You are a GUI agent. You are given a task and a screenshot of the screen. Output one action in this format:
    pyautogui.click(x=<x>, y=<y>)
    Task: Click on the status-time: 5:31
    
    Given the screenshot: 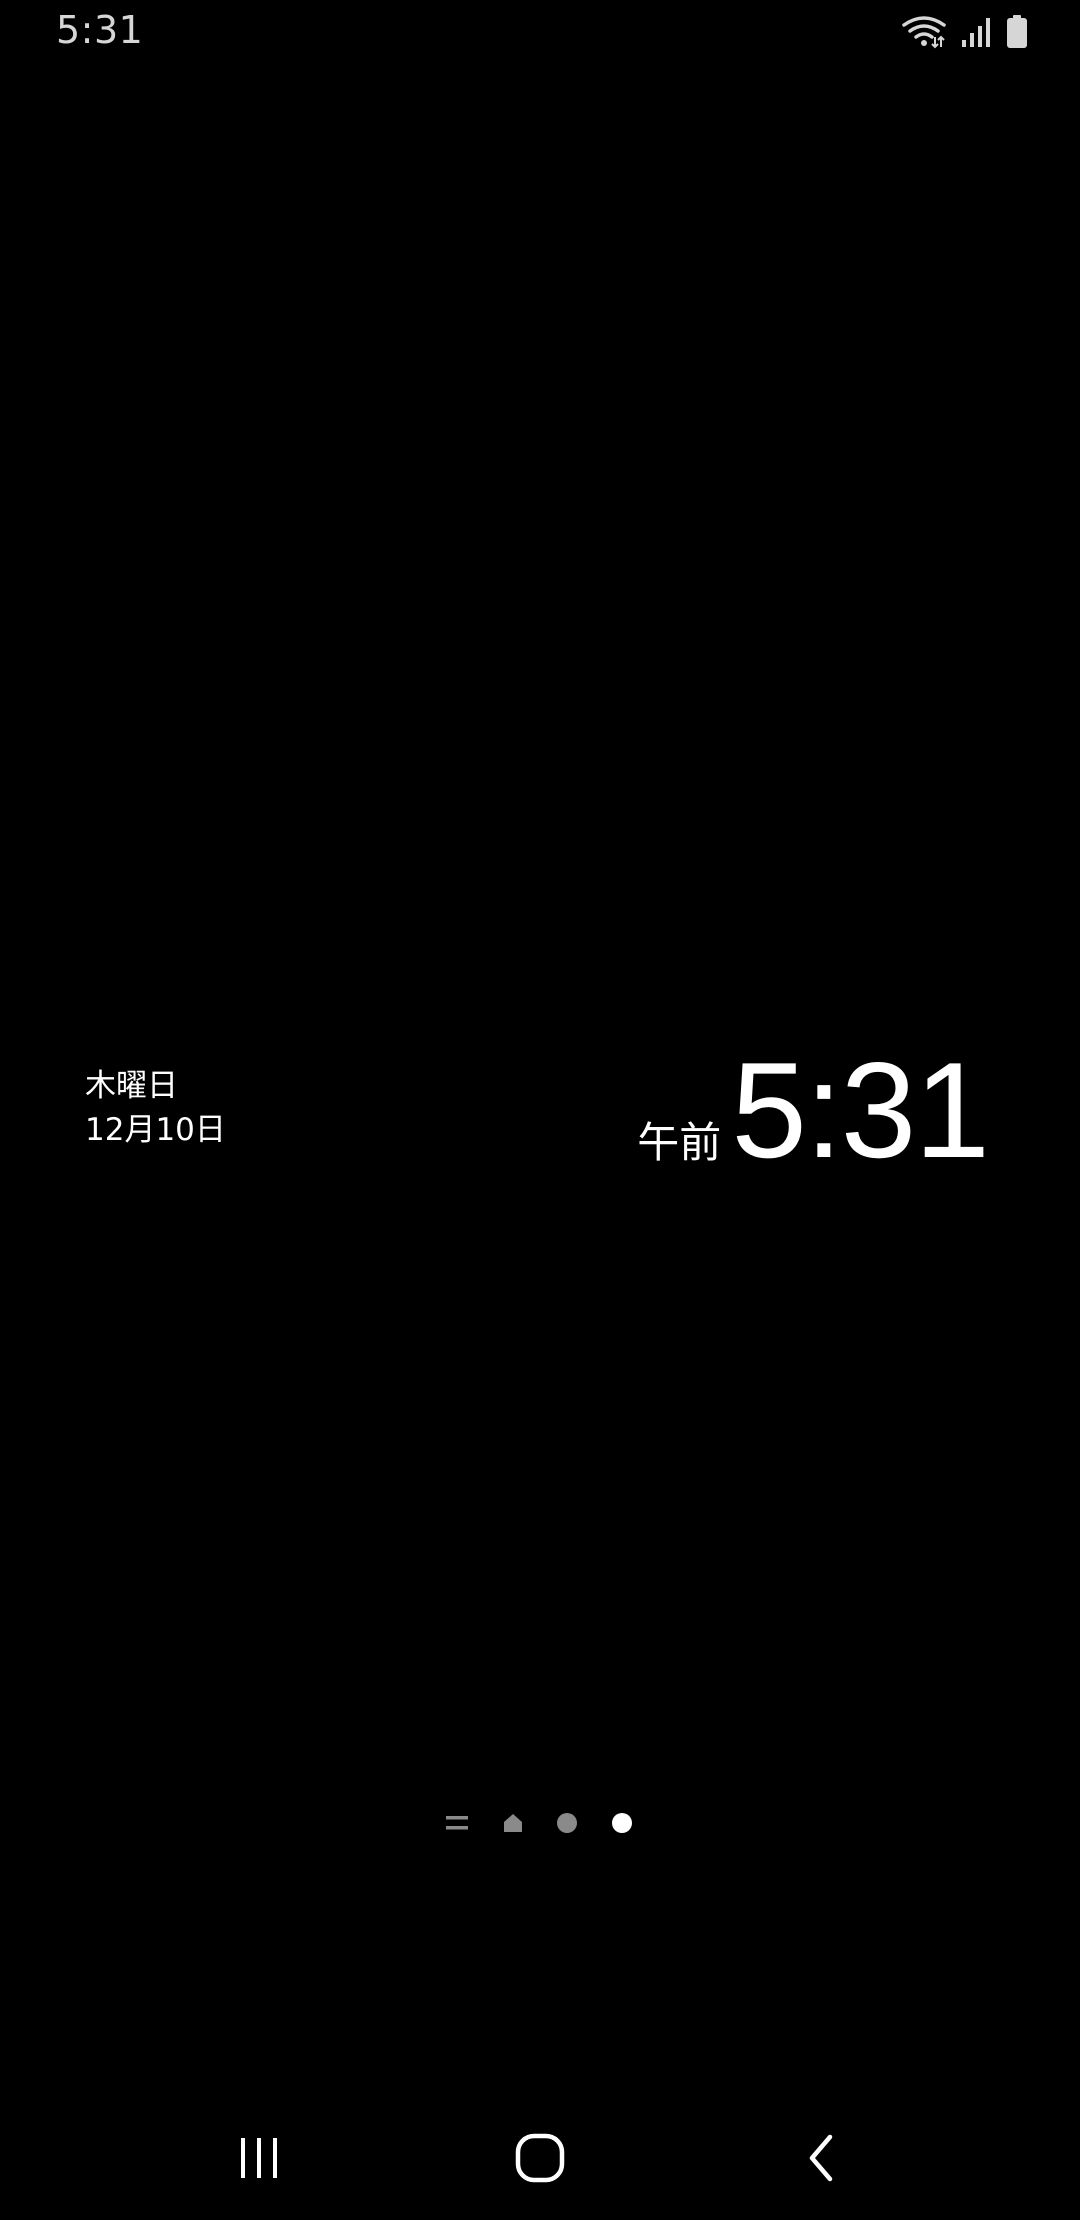 What is the action you would take?
    pyautogui.click(x=100, y=30)
    